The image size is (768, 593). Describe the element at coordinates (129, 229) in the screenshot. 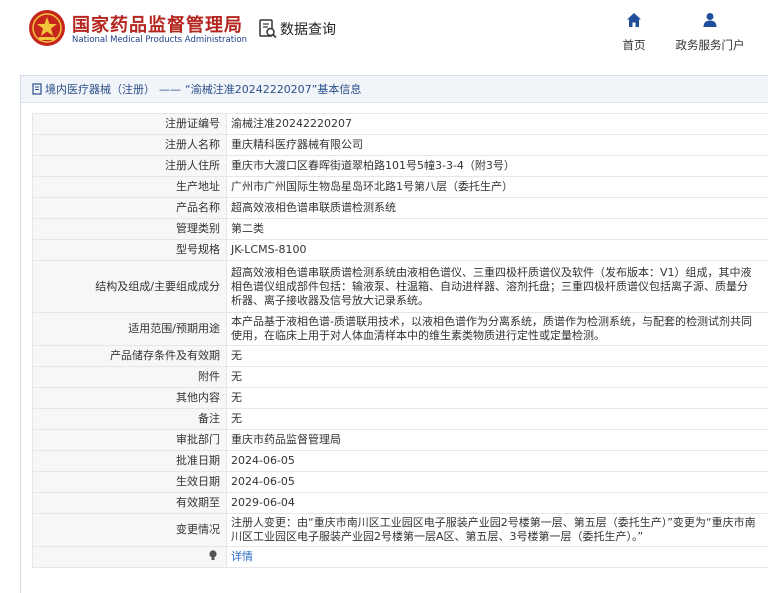

I see `field-label: 管理类别` at that location.